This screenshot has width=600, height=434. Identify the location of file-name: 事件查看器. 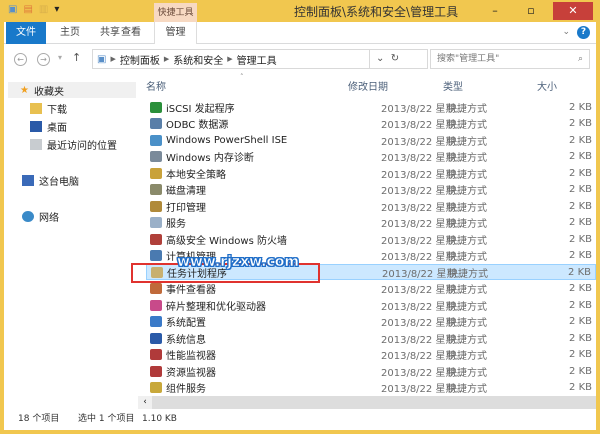
(191, 290).